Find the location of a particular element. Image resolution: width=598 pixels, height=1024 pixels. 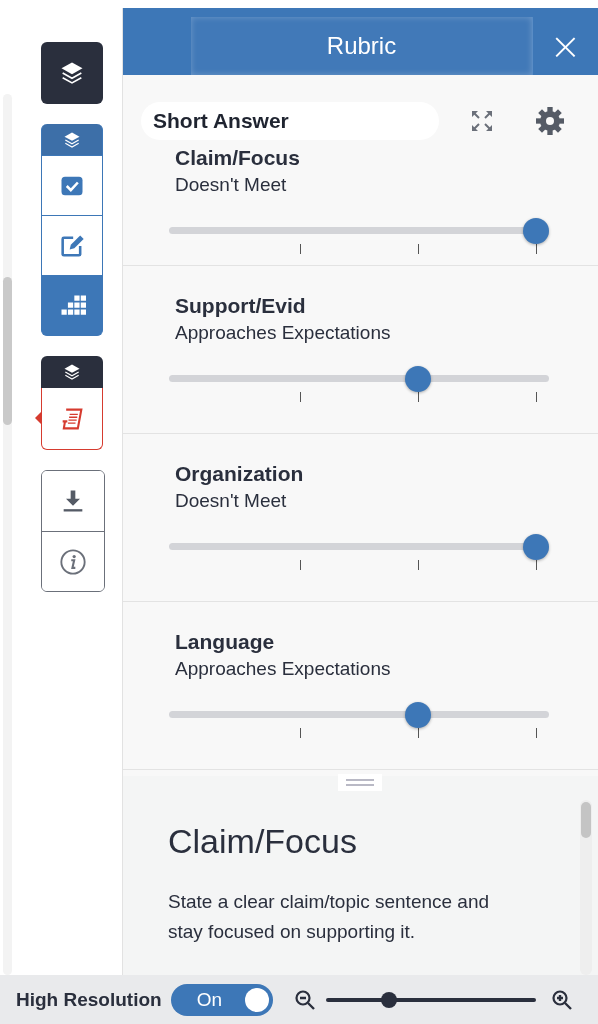

layers-icon is located at coordinates (72, 372).